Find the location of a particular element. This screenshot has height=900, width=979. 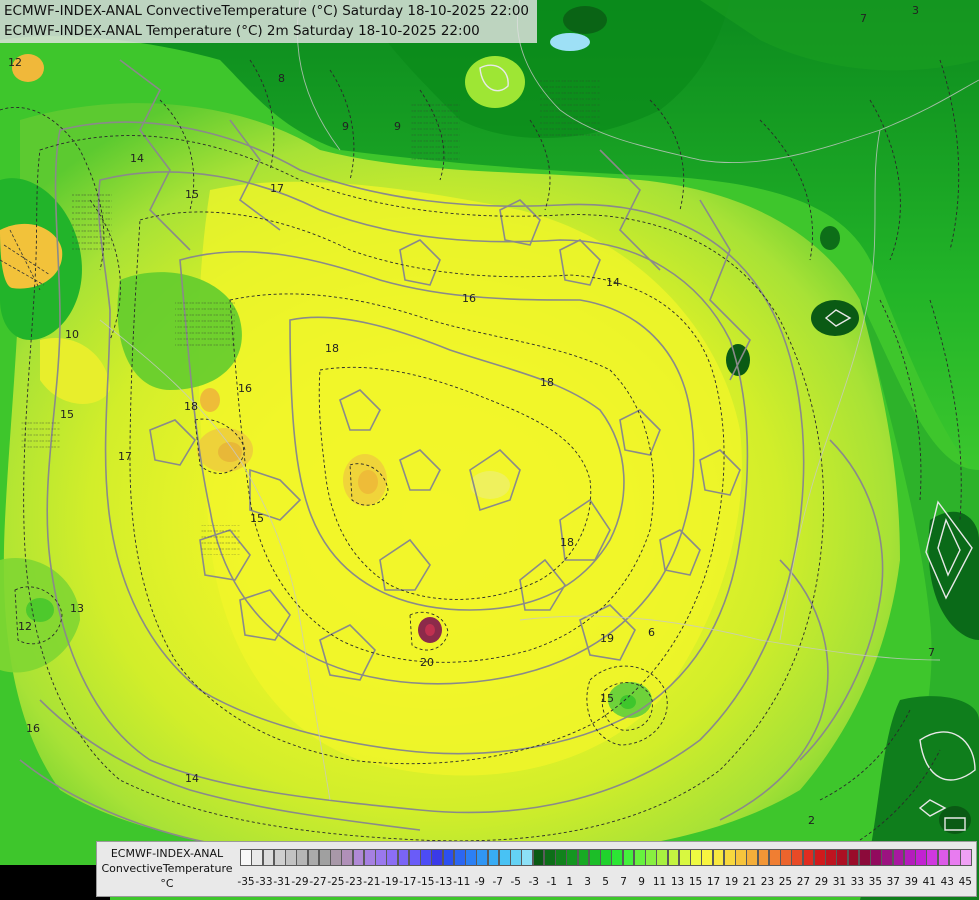

contour-label: 13 is located at coordinates (77, 608).